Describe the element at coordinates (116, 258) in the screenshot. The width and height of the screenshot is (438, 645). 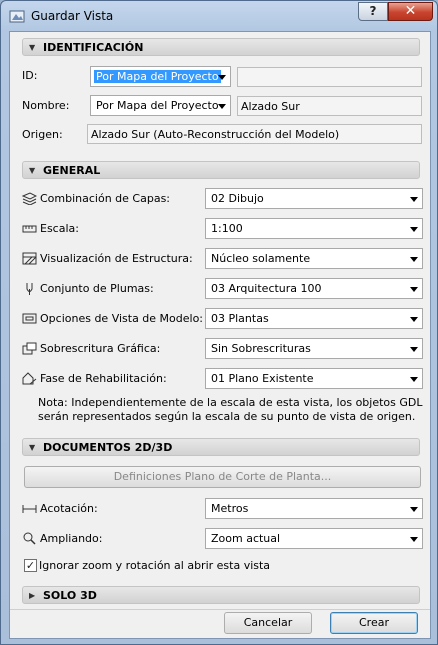
I see `general-row-label: Visualización de Estructura:` at that location.